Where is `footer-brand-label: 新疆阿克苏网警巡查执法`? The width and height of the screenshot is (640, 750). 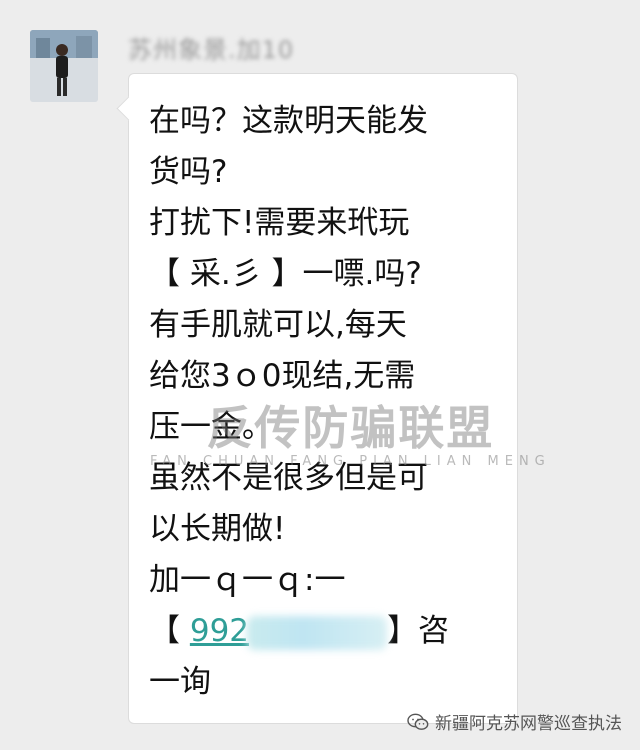
footer-brand-label: 新疆阿克苏网警巡查执法 is located at coordinates (528, 724).